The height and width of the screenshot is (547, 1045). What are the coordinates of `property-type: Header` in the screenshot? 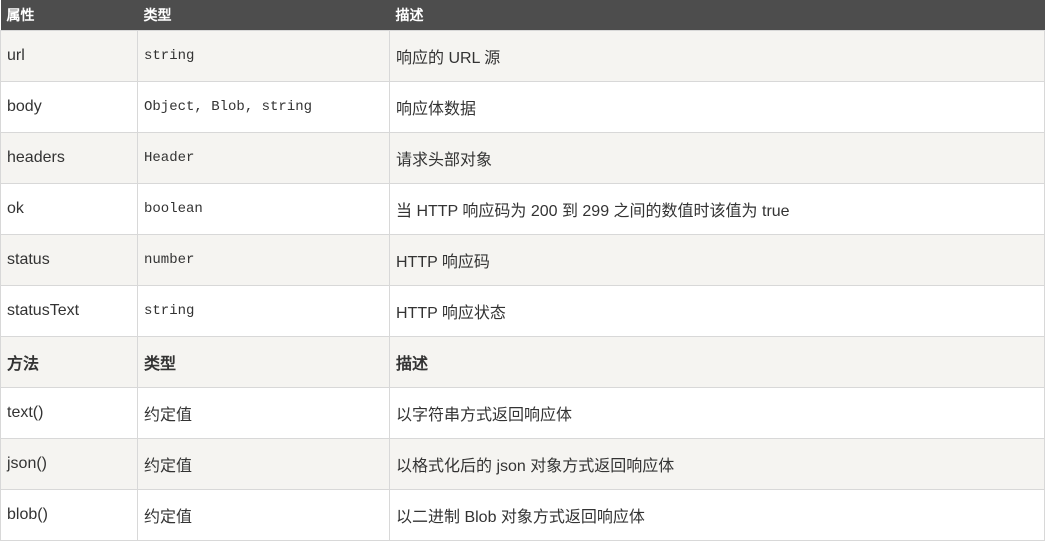 It's located at (263, 158).